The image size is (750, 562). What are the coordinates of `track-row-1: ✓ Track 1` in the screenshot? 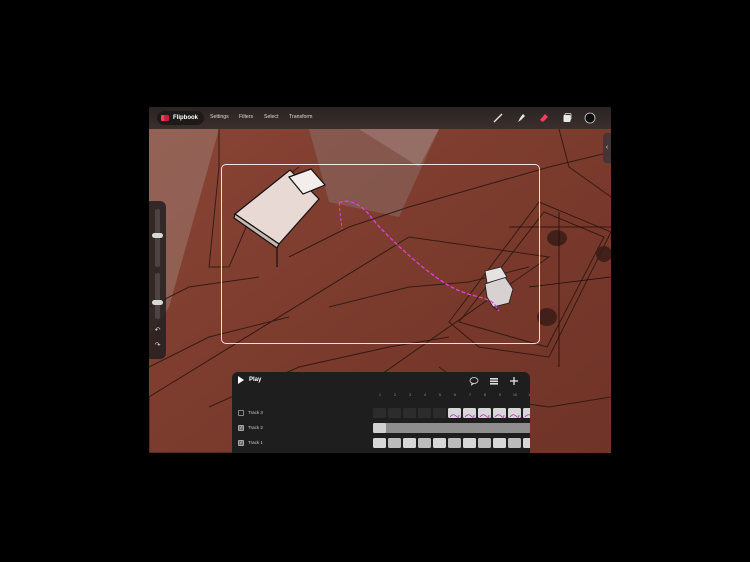 It's located at (381, 444).